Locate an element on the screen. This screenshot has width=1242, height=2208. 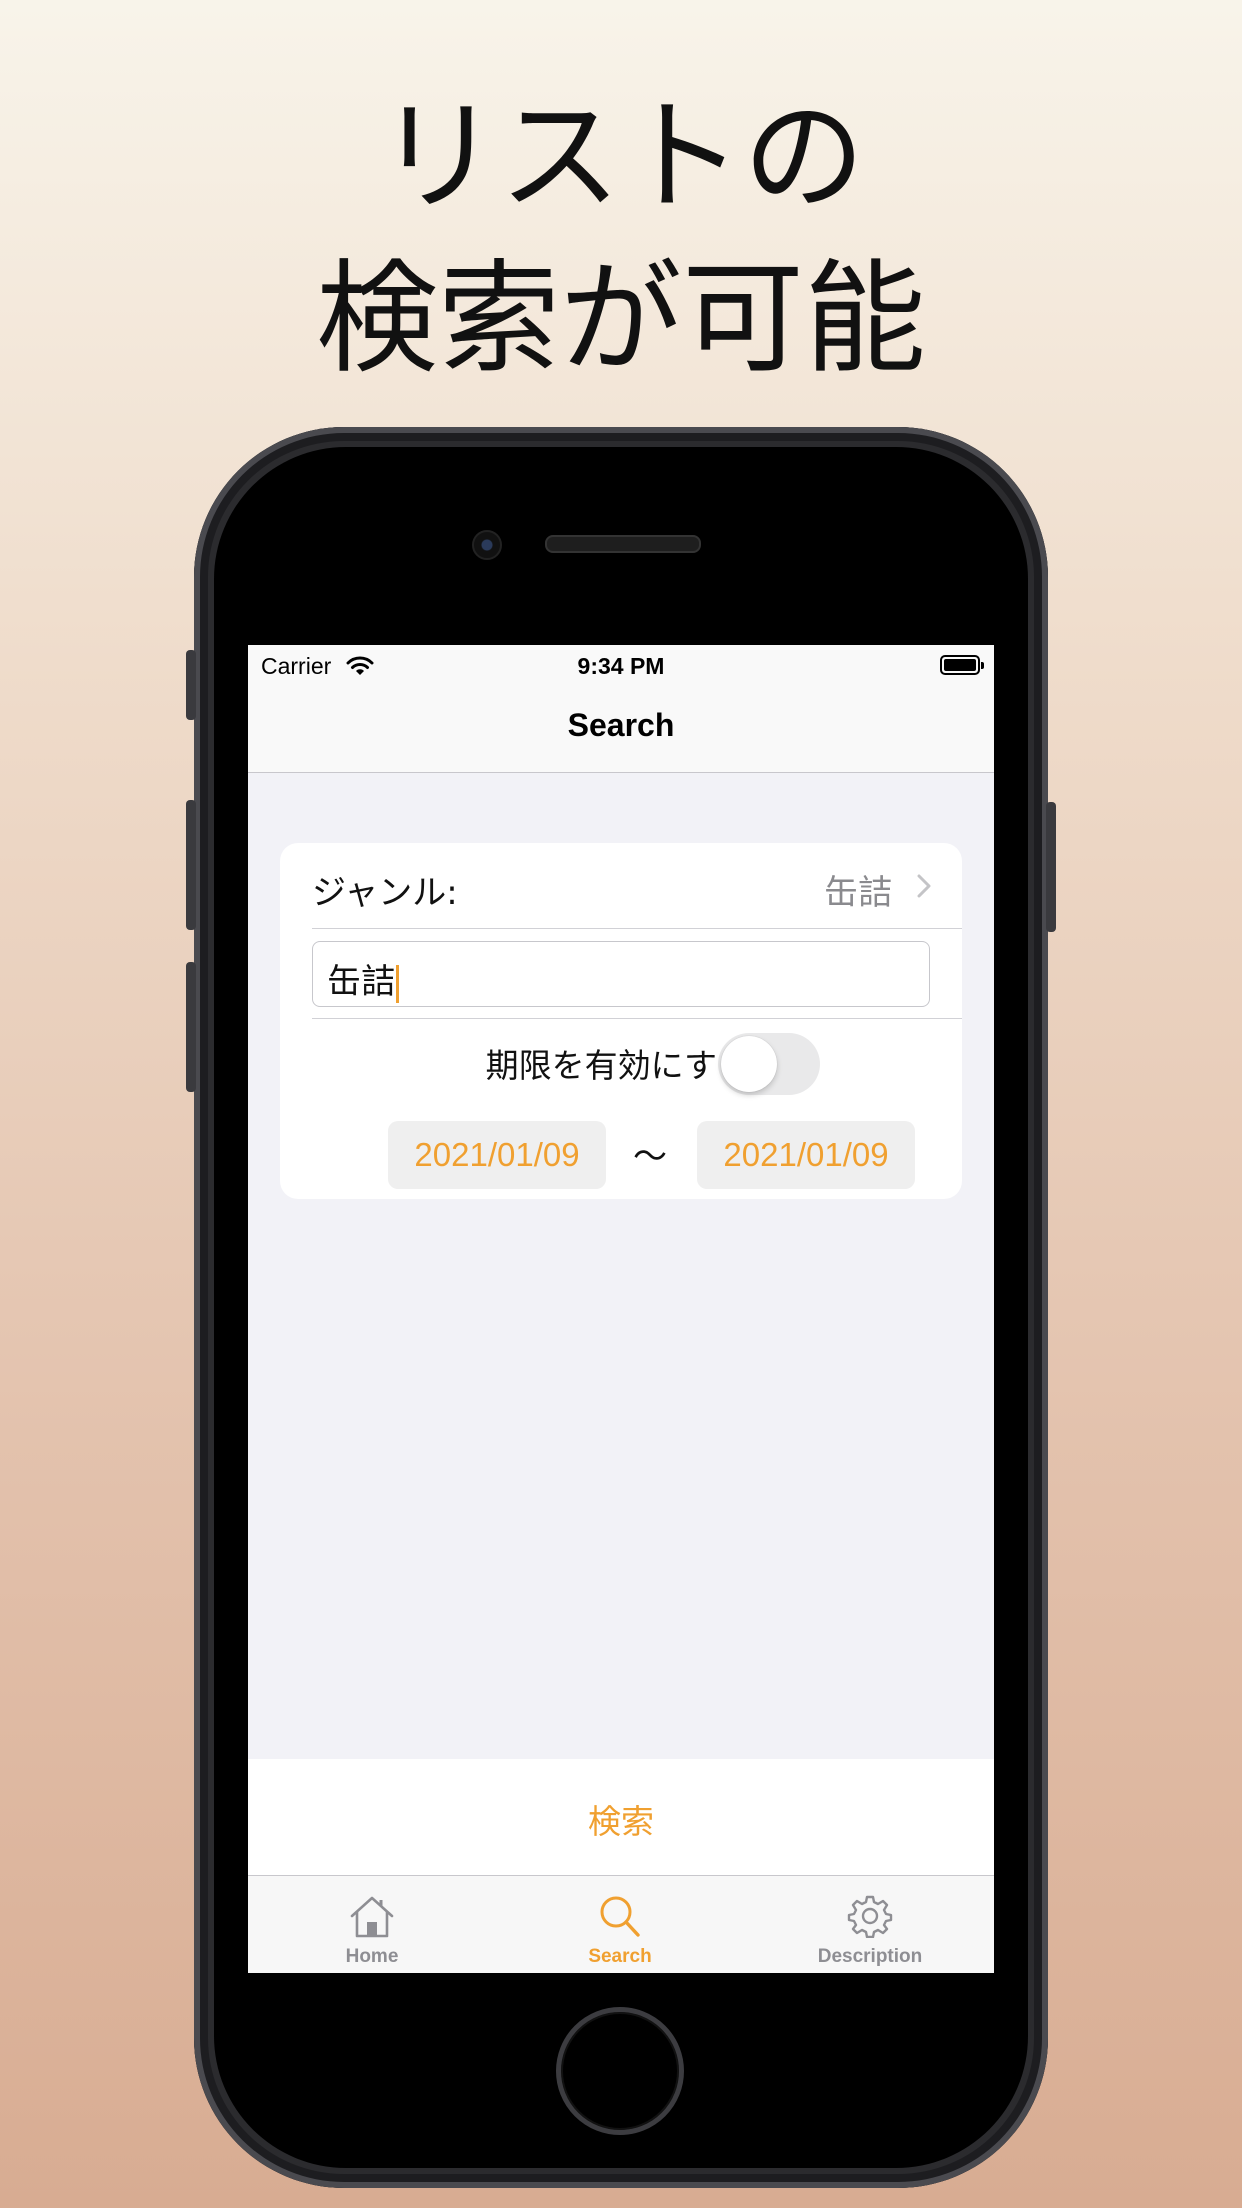
status-time: 9:34 PM is located at coordinates (621, 666).